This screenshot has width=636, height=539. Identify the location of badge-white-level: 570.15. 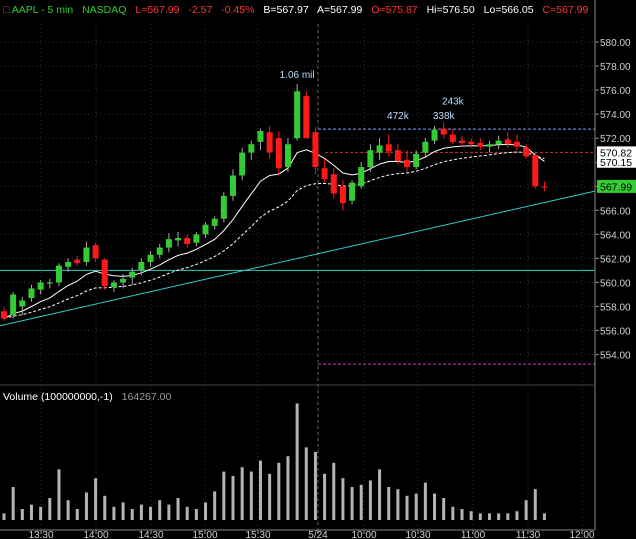
(616, 162).